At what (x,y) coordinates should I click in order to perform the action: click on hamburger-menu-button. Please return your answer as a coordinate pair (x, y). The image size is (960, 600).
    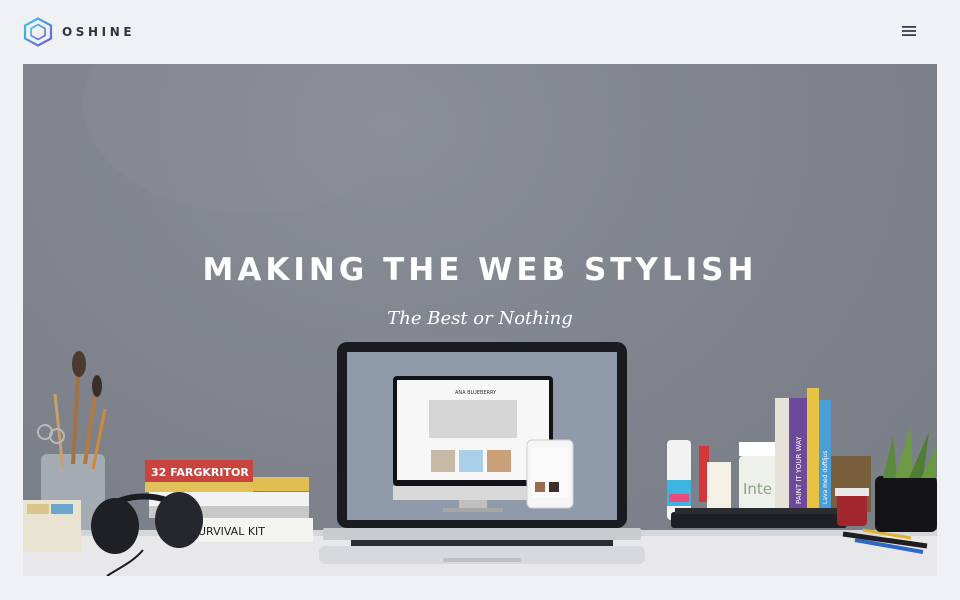
    Looking at the image, I should click on (909, 31).